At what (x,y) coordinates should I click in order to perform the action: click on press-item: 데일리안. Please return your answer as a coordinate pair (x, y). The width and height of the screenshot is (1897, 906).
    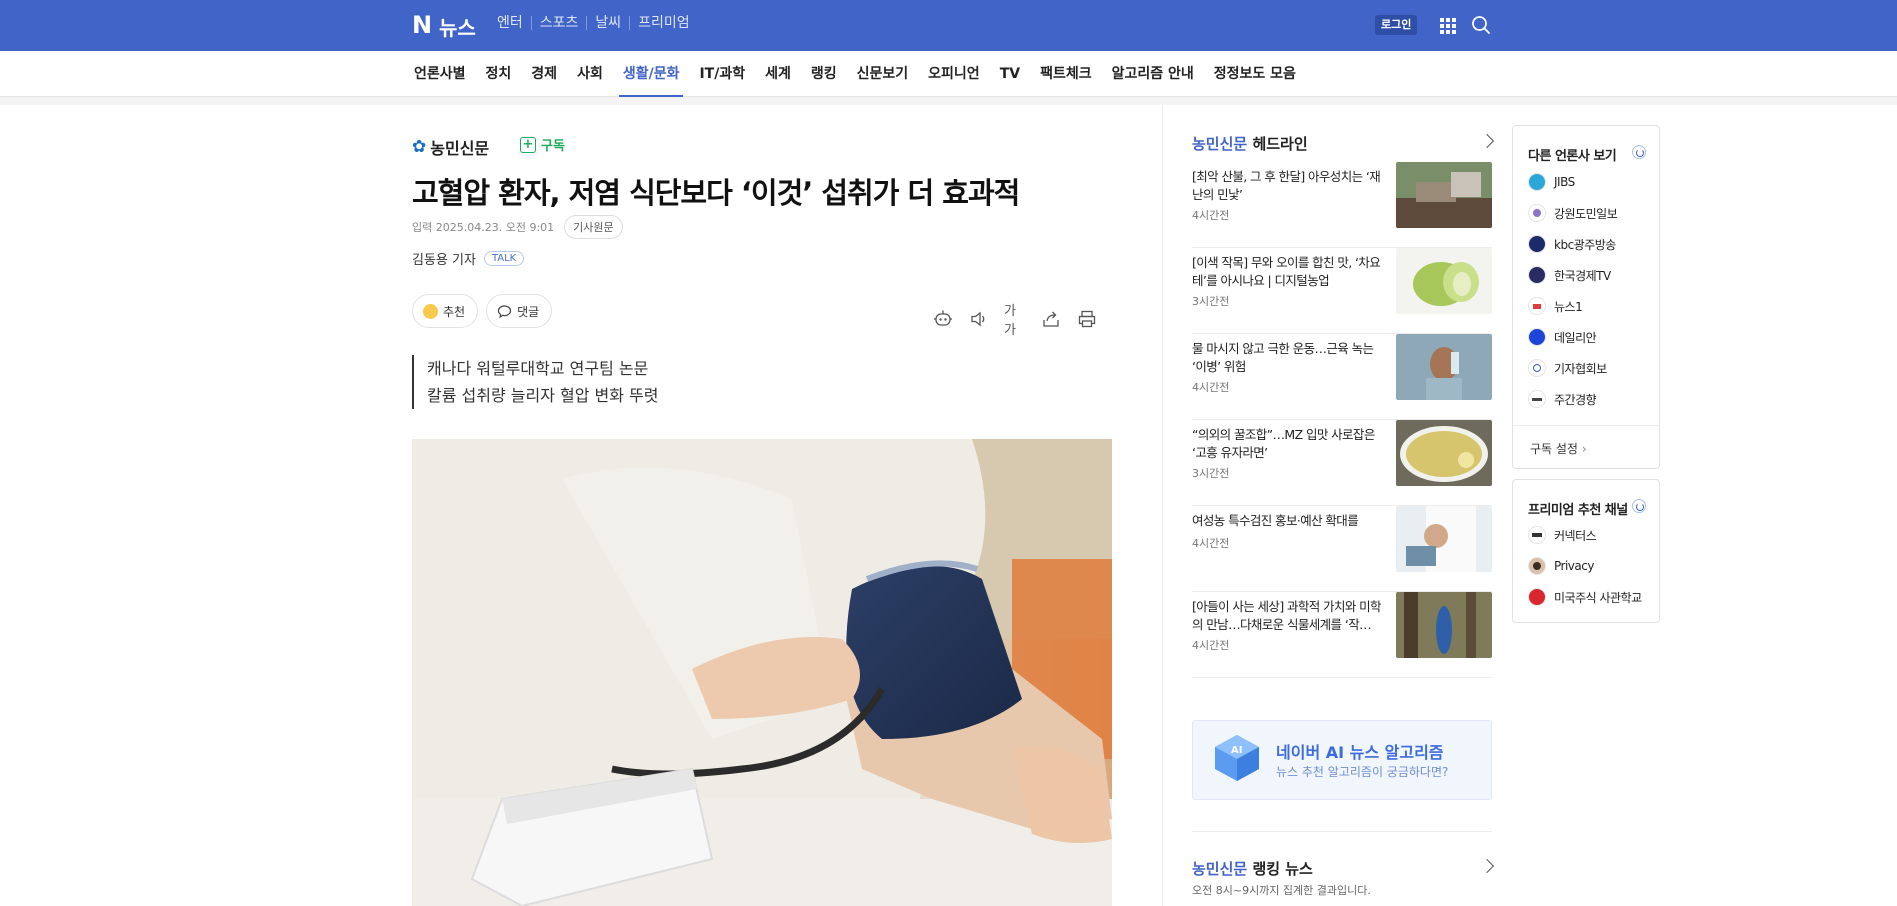
    Looking at the image, I should click on (1562, 337).